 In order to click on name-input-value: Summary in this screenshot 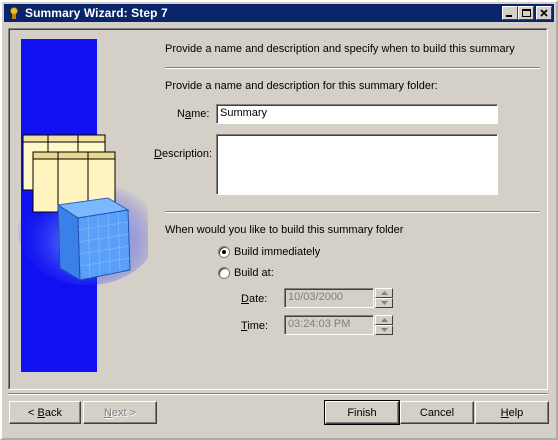, I will do `click(357, 114)`.